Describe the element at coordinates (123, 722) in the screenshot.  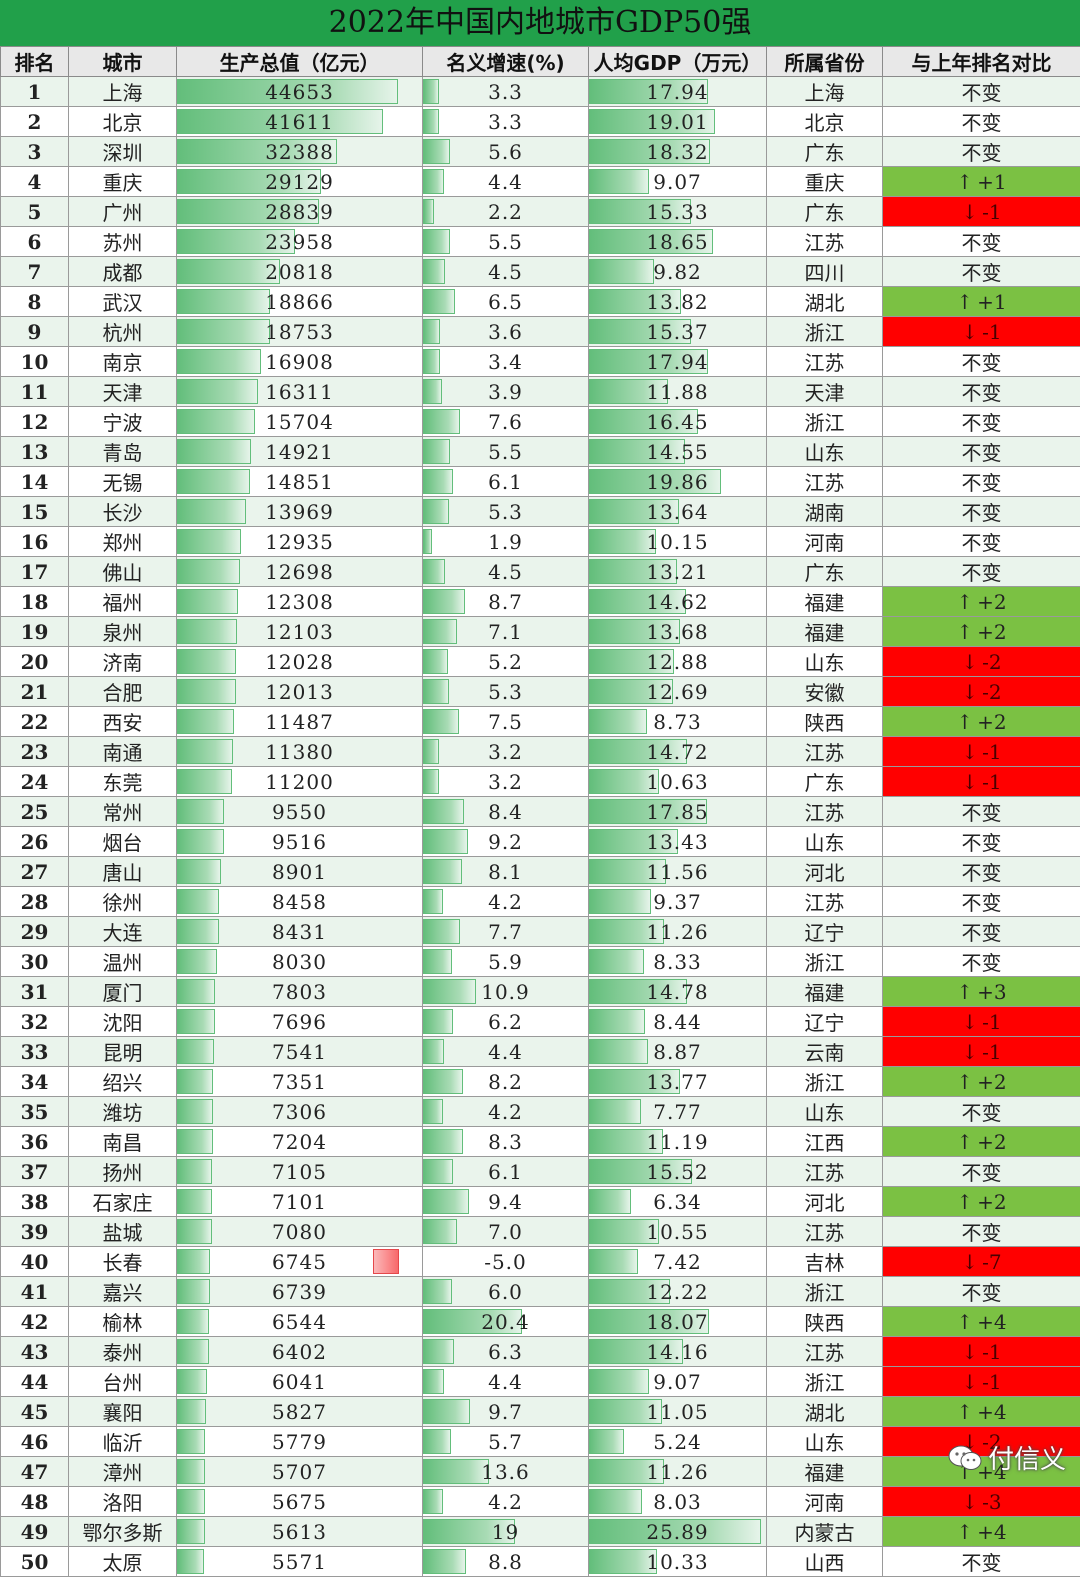
I see `city-cell: 西安` at that location.